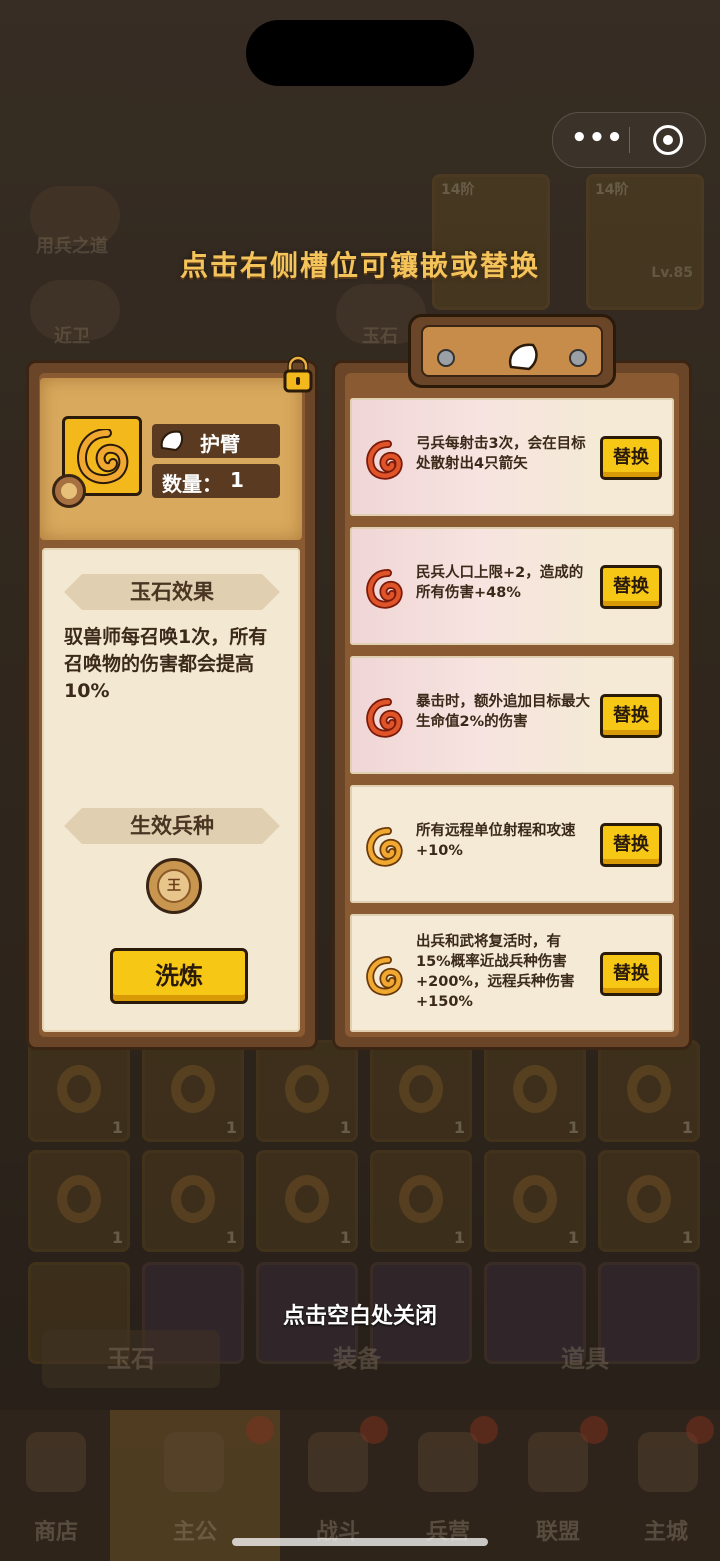 The height and width of the screenshot is (1561, 720). What do you see at coordinates (69, 491) in the screenshot?
I see `tiger-badge-icon` at bounding box center [69, 491].